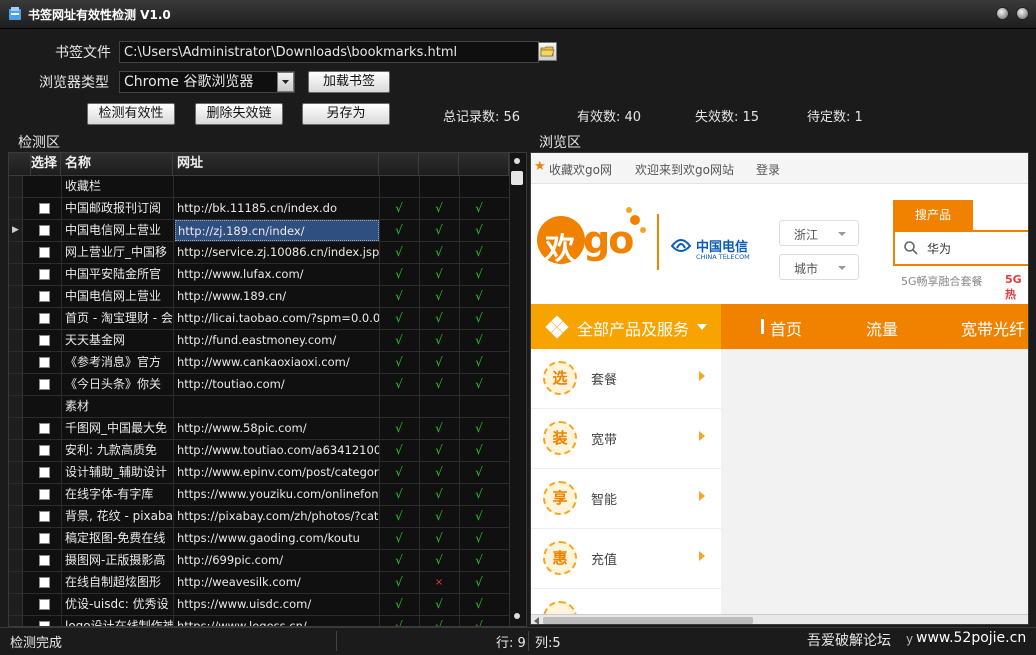 This screenshot has width=1036, height=655. What do you see at coordinates (277, 428) in the screenshot?
I see `bookmark-url: http://www.58pic.com/` at bounding box center [277, 428].